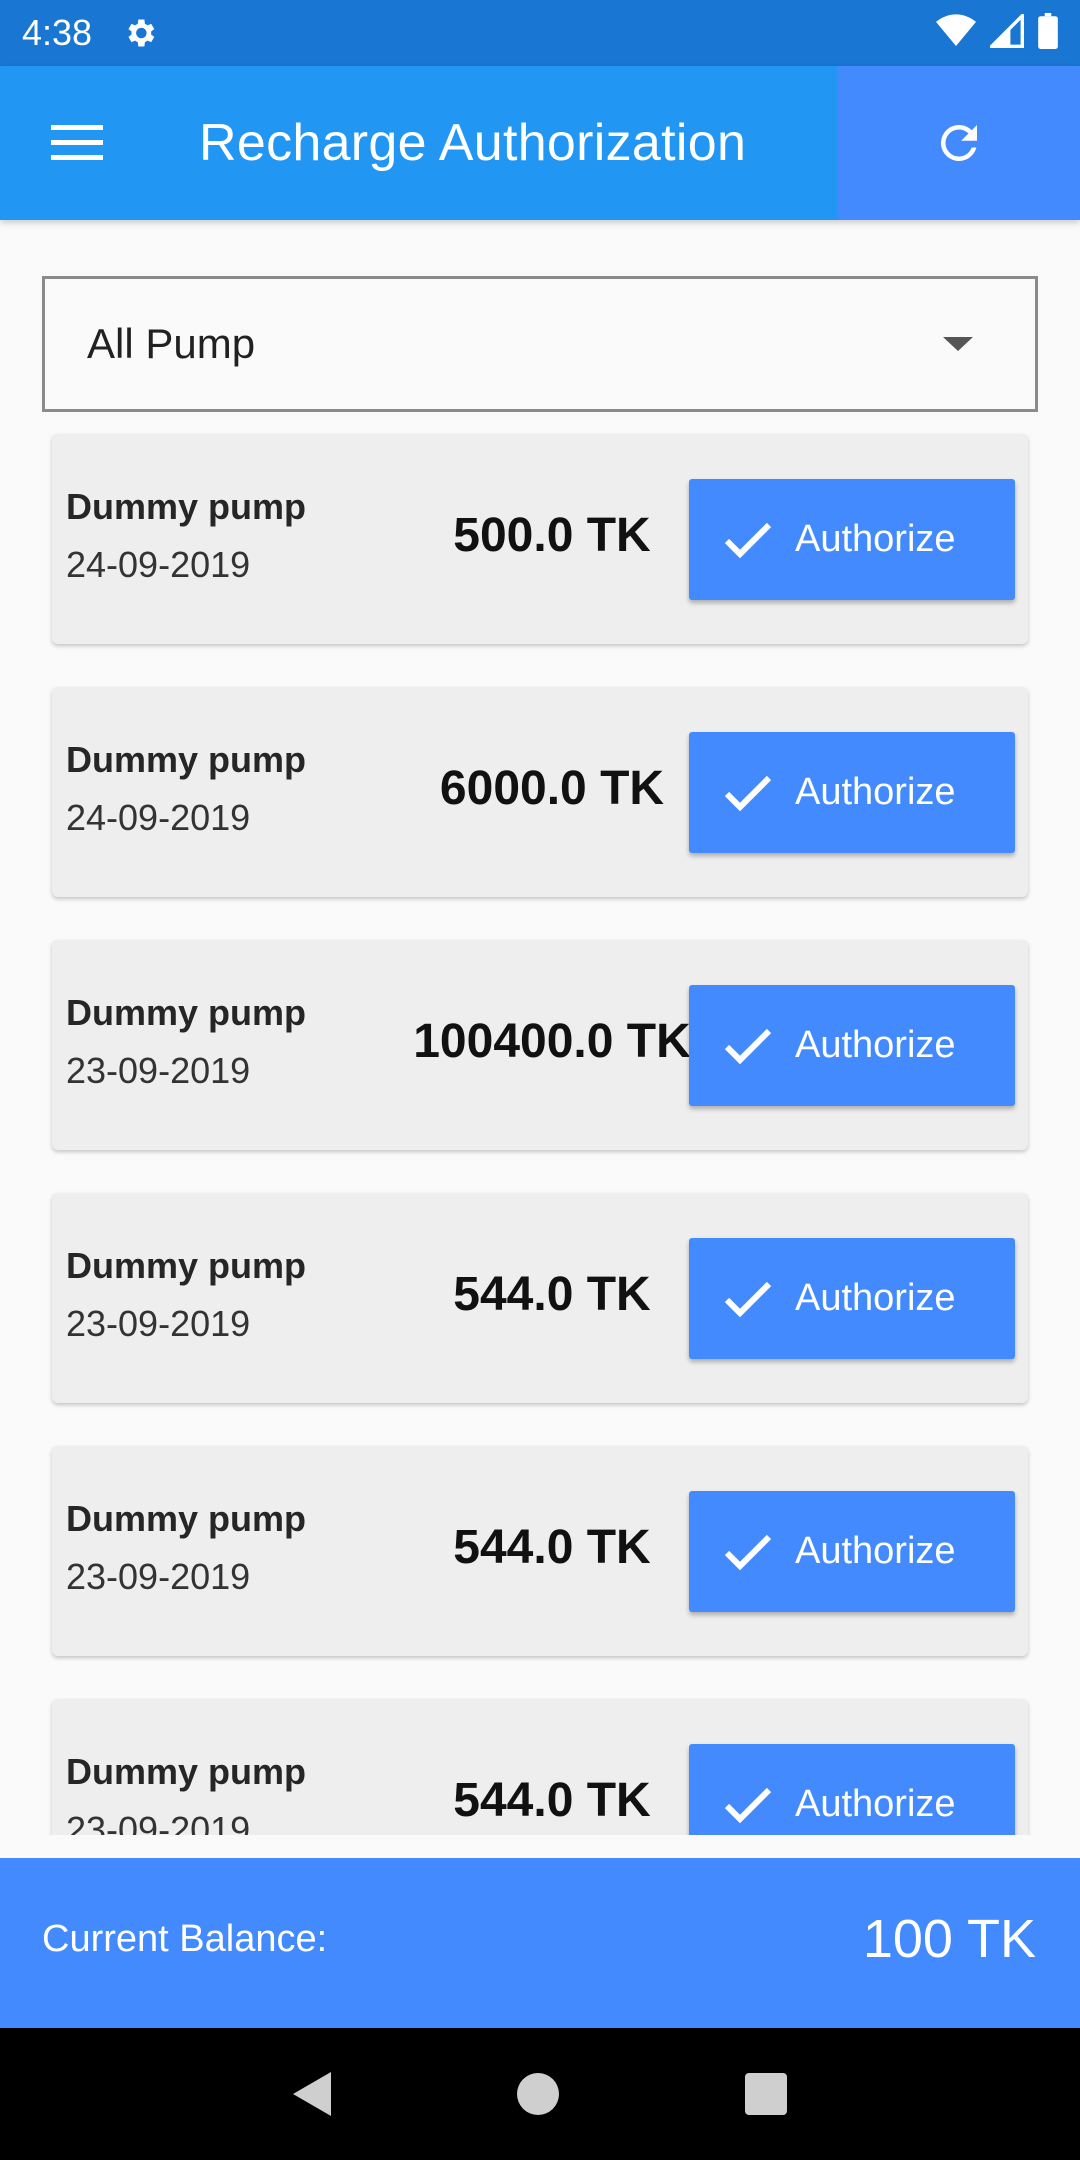 The width and height of the screenshot is (1080, 2160). I want to click on request-card: Dummy pump 24-09-2019 500.0 TK Authorize, so click(540, 539).